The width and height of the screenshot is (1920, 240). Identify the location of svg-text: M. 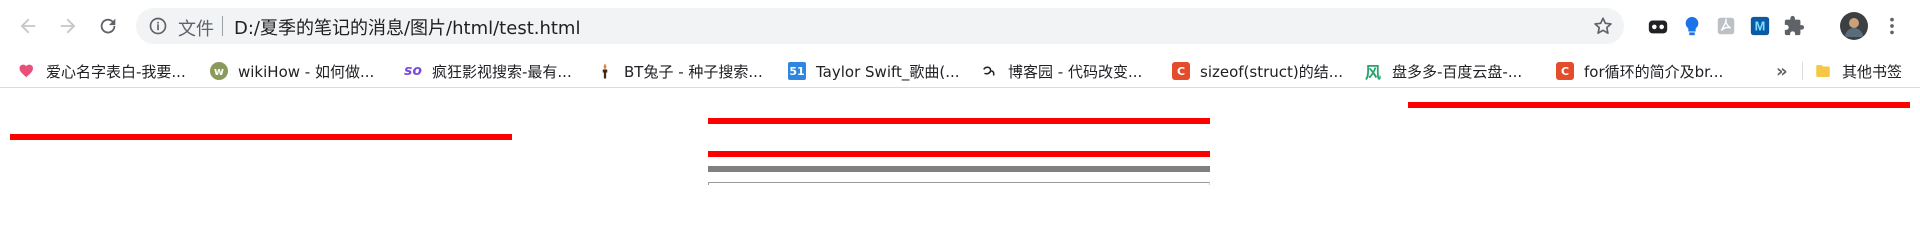
(1760, 26).